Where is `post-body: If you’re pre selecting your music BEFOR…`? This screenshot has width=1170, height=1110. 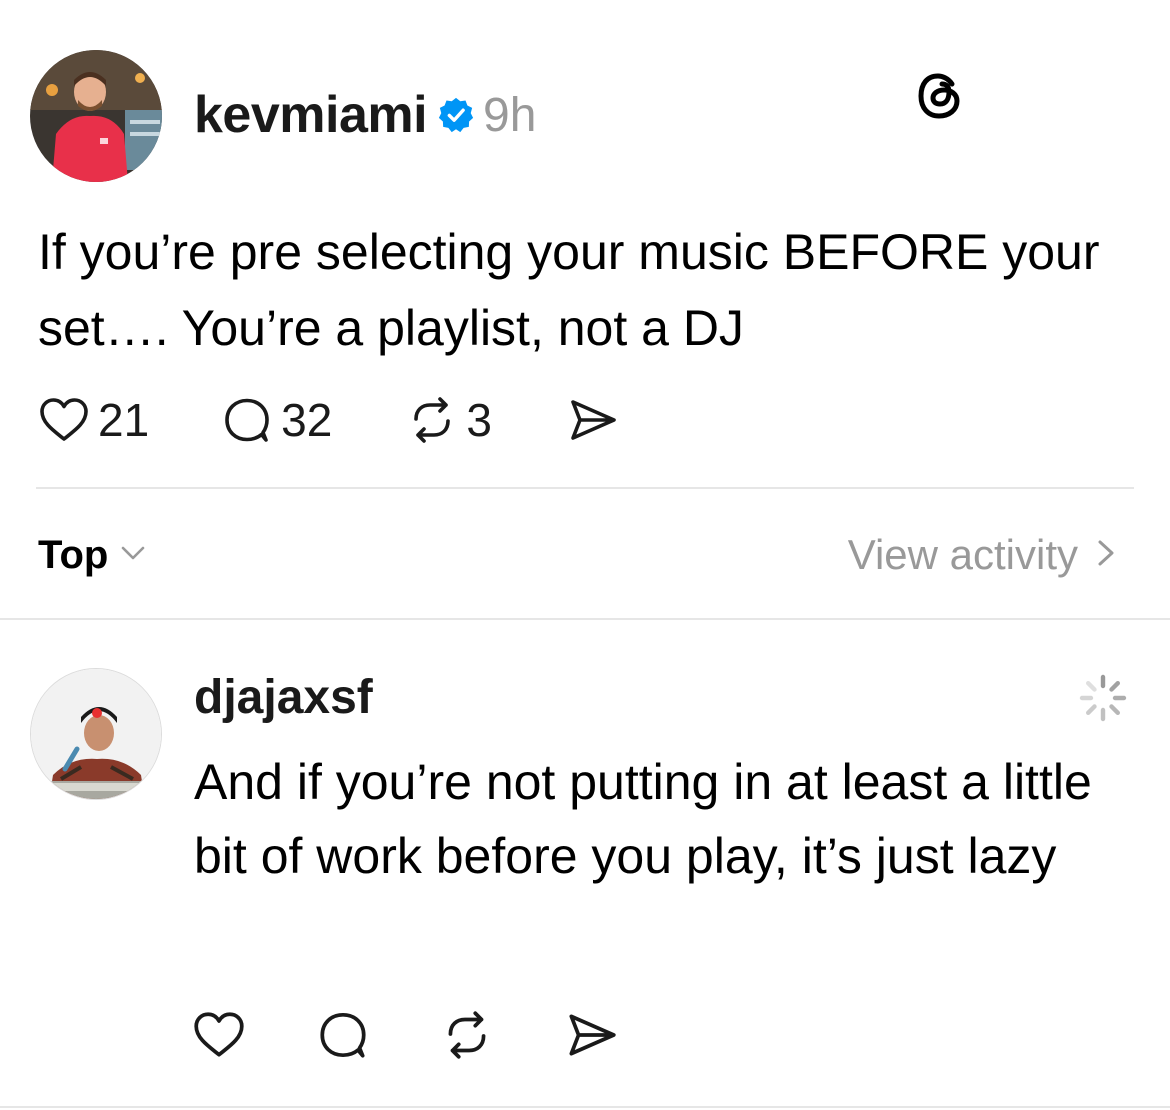 post-body: If you’re pre selecting your music BEFOR… is located at coordinates (569, 290).